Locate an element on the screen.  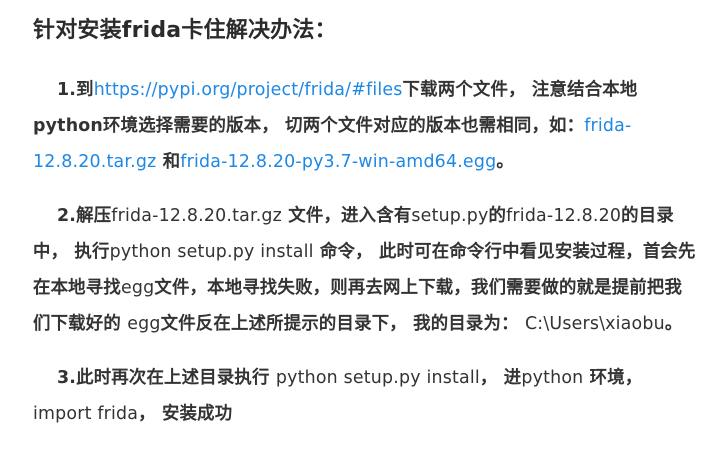
step-2-egg-2: egg is located at coordinates (144, 324).